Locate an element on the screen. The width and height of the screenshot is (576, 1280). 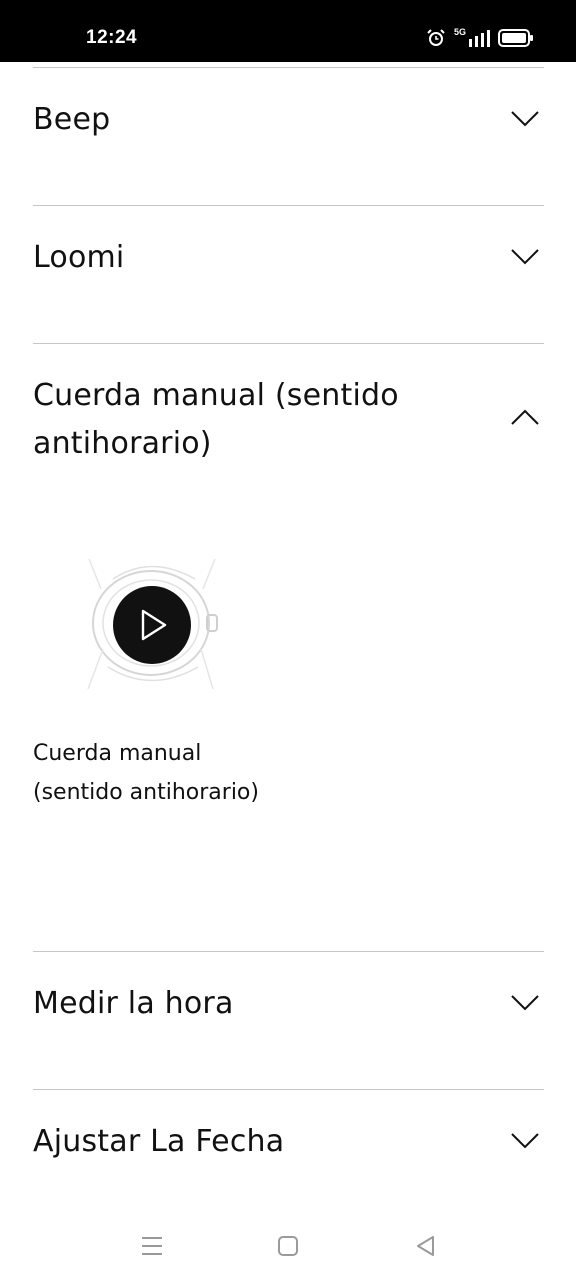
chevron-up-icon is located at coordinates (525, 418).